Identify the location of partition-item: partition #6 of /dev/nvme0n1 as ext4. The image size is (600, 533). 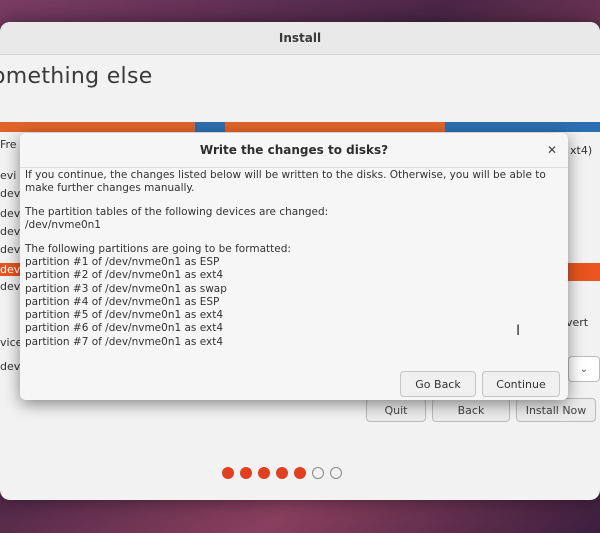
(124, 328).